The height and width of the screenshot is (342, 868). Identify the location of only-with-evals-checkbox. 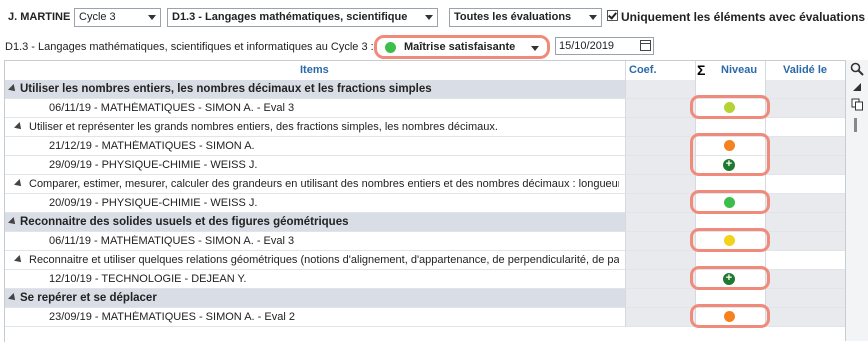
(612, 15).